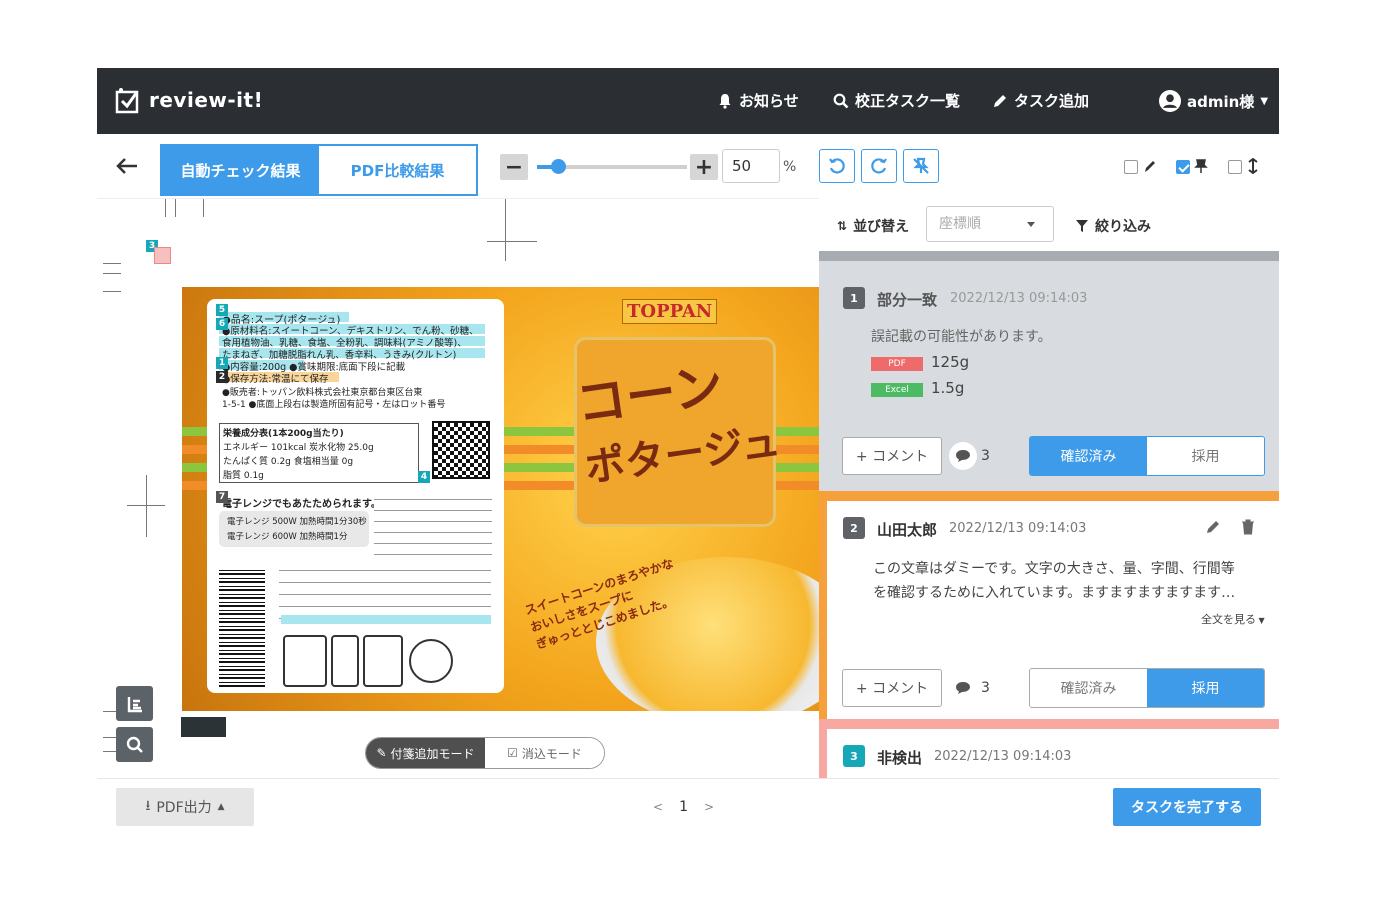 The height and width of the screenshot is (905, 1376). What do you see at coordinates (558, 166) in the screenshot?
I see `zoom-slider-handle` at bounding box center [558, 166].